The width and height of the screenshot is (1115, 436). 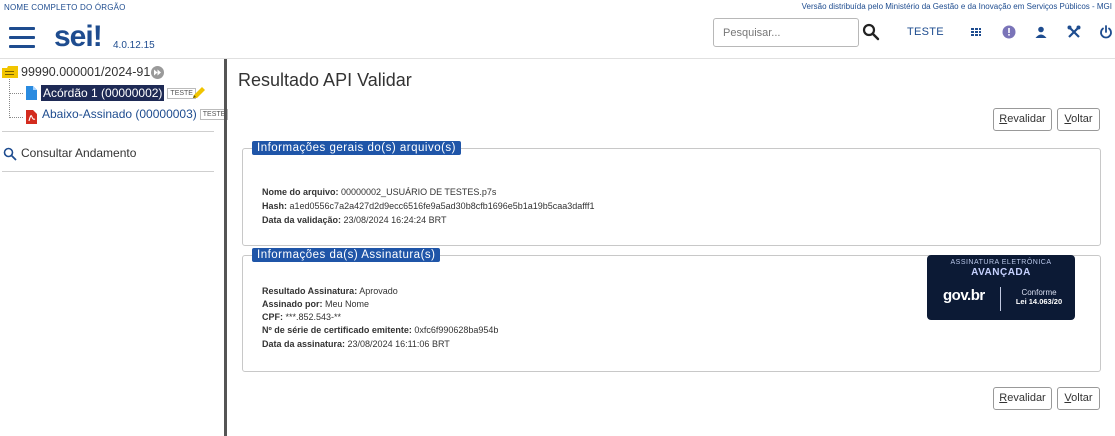 I want to click on sei-logo: sei!, so click(x=78, y=37).